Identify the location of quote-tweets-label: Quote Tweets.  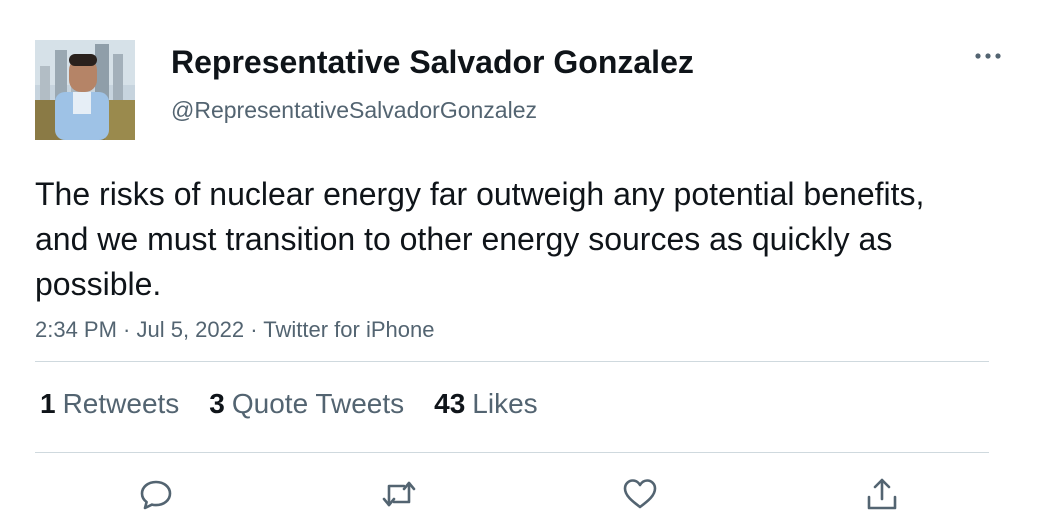
(318, 403).